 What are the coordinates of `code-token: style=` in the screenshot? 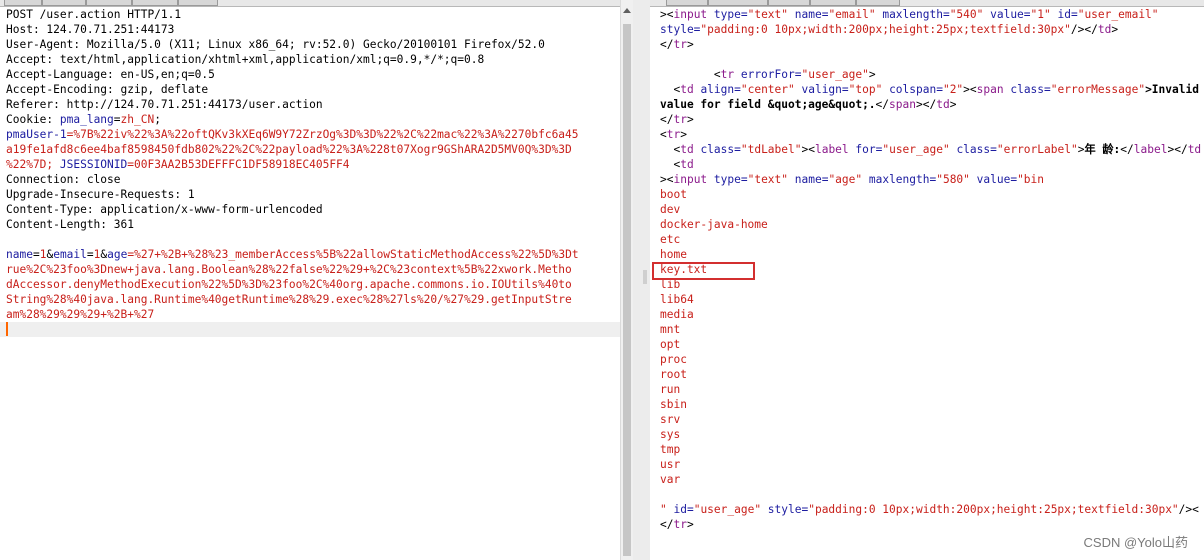 It's located at (680, 29).